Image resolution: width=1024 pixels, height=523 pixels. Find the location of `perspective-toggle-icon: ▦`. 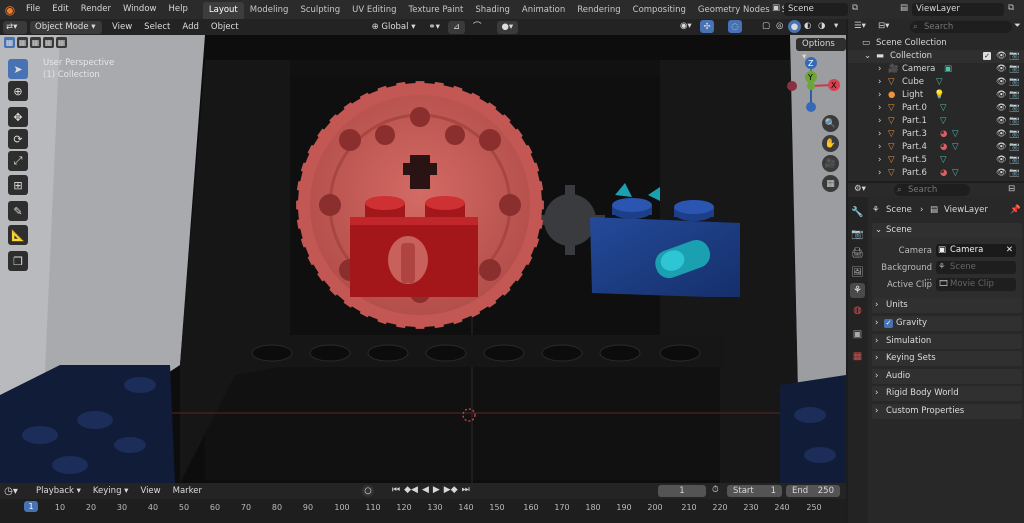

perspective-toggle-icon: ▦ is located at coordinates (830, 183).